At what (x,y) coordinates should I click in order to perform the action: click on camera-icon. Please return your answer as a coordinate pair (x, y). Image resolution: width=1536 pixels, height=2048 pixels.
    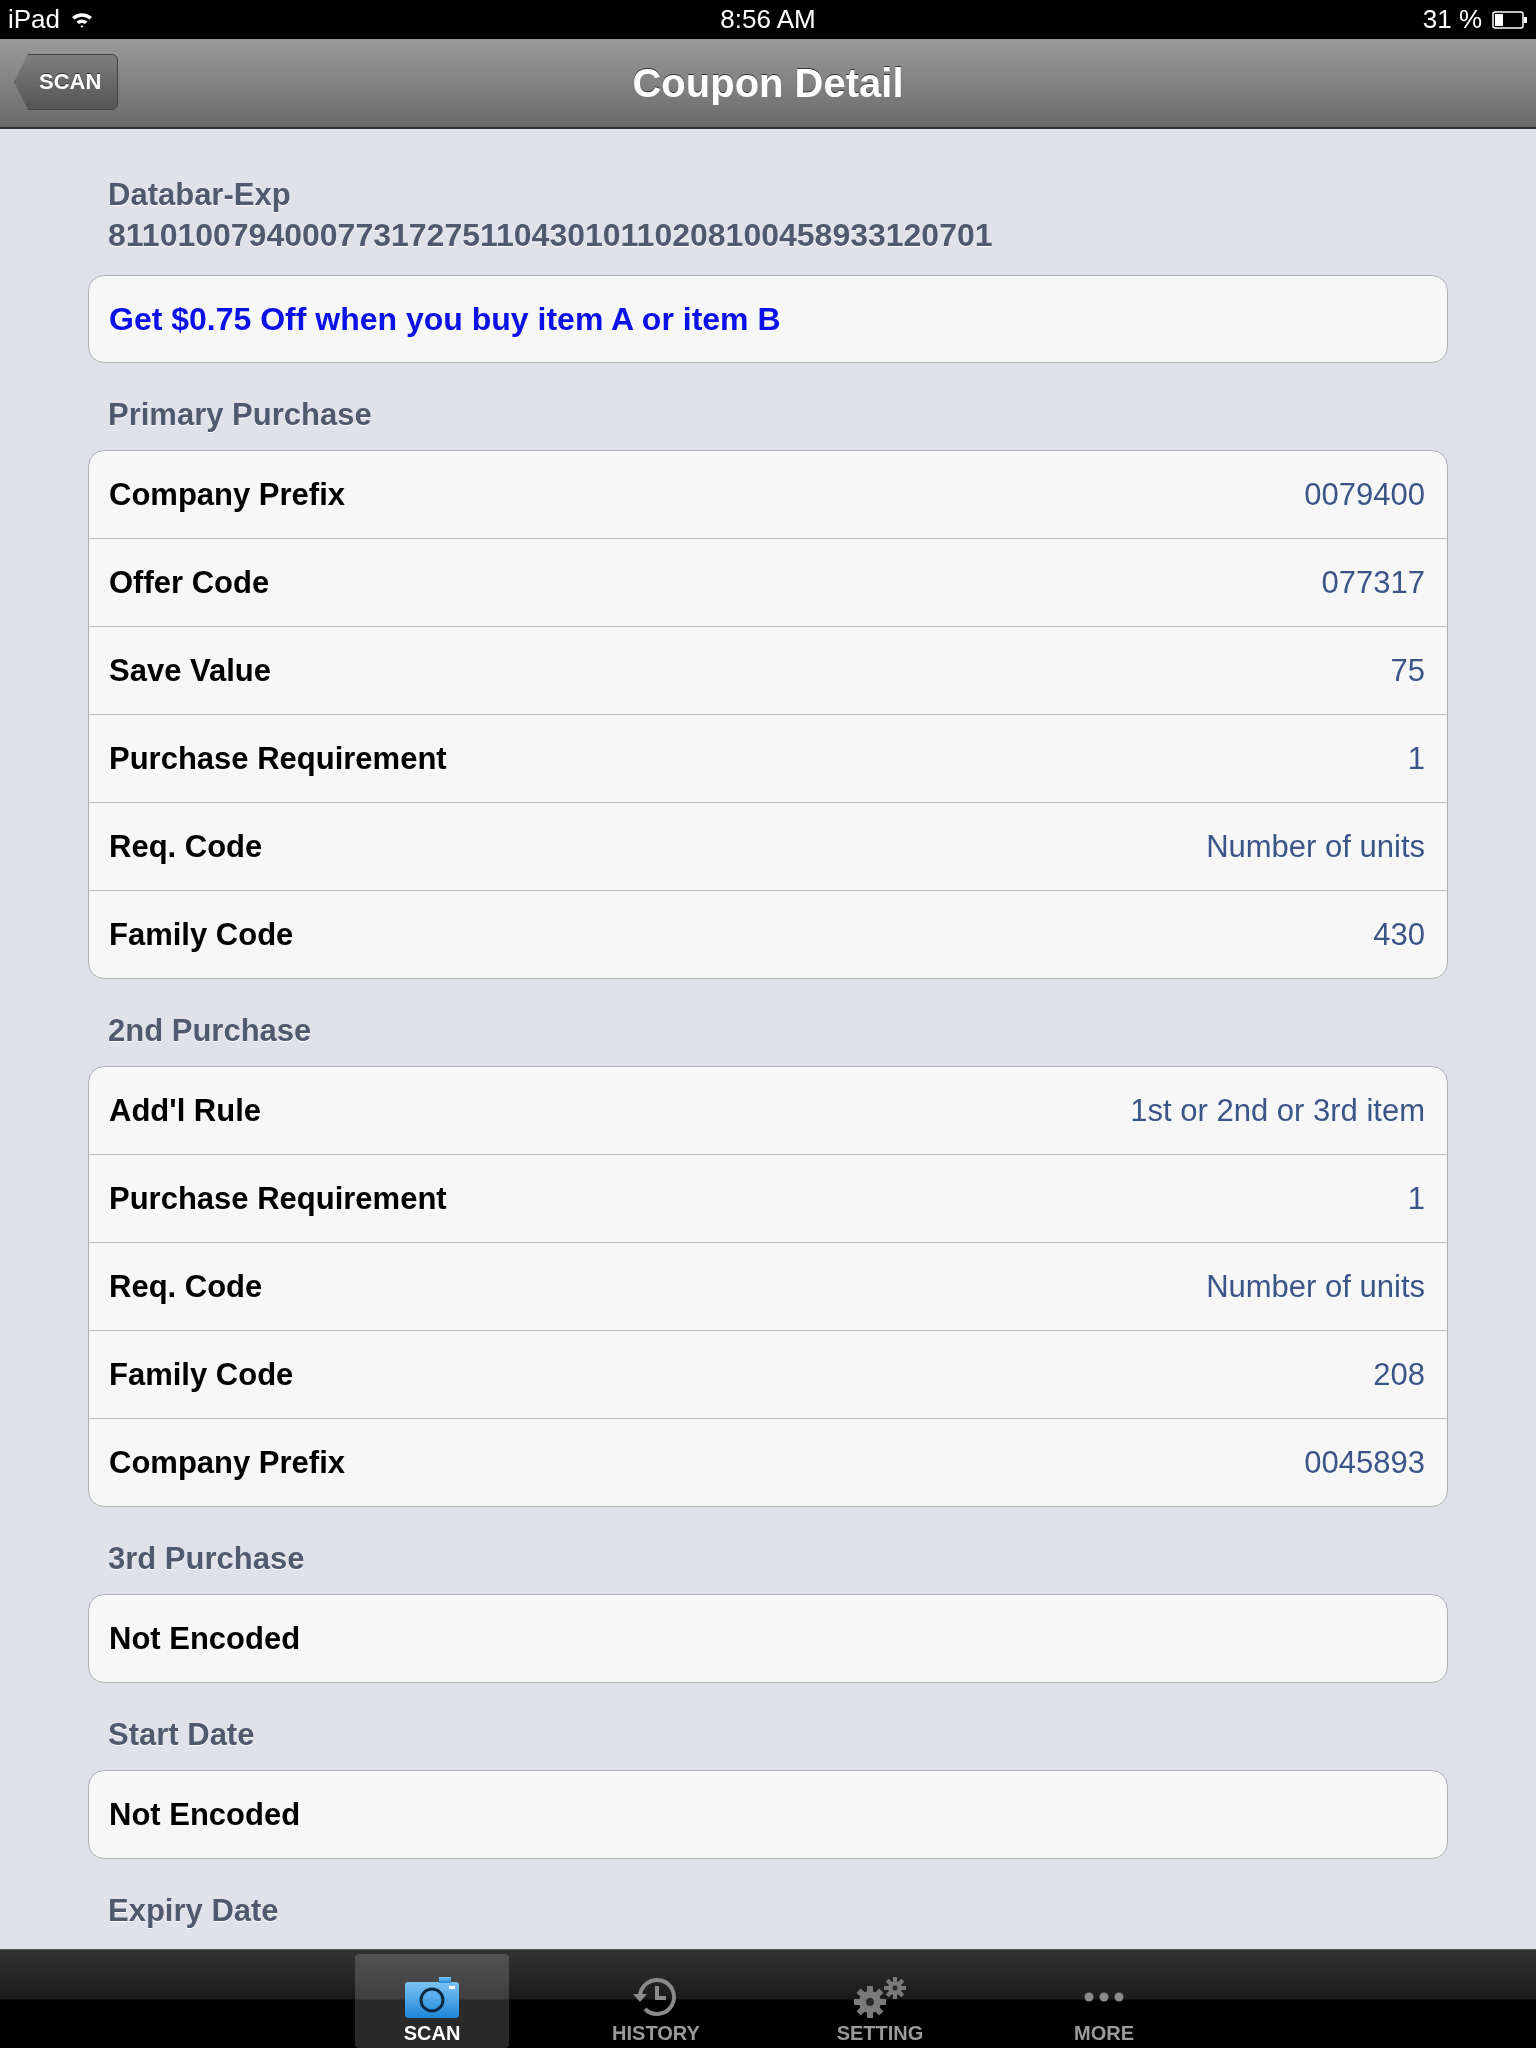
    Looking at the image, I should click on (432, 1997).